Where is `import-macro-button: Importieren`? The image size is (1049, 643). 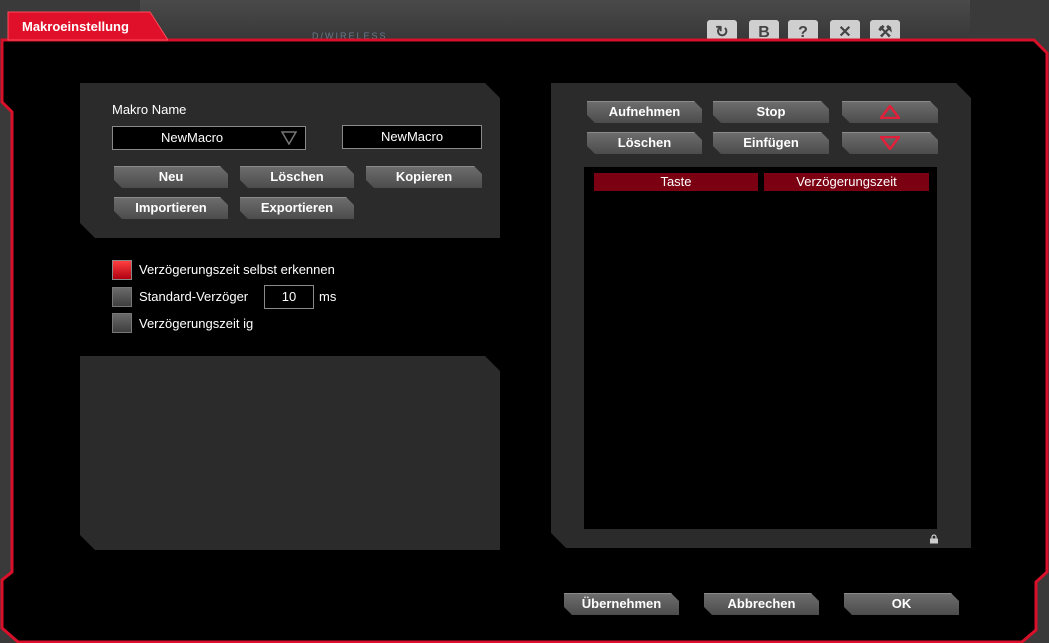 import-macro-button: Importieren is located at coordinates (171, 208).